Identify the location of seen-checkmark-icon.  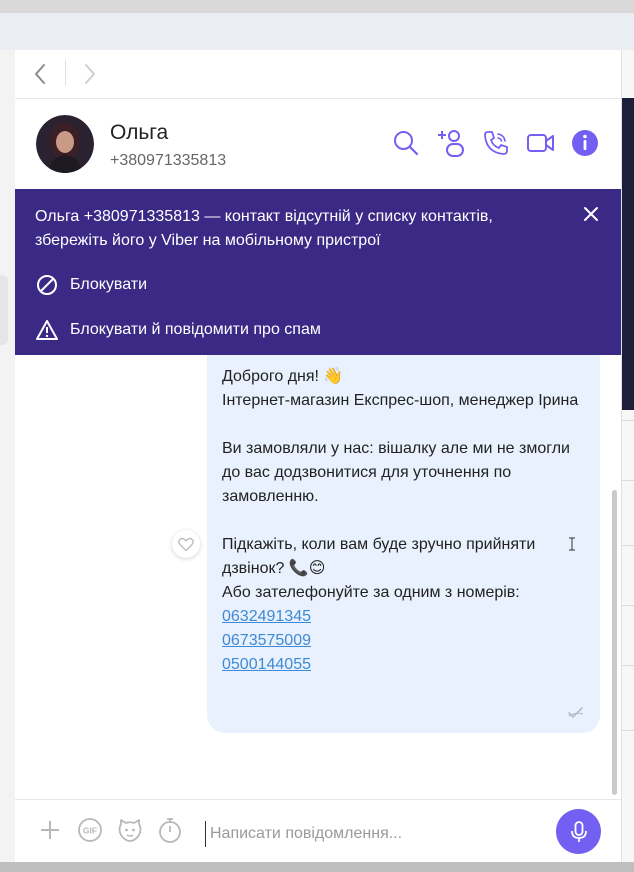
(576, 712).